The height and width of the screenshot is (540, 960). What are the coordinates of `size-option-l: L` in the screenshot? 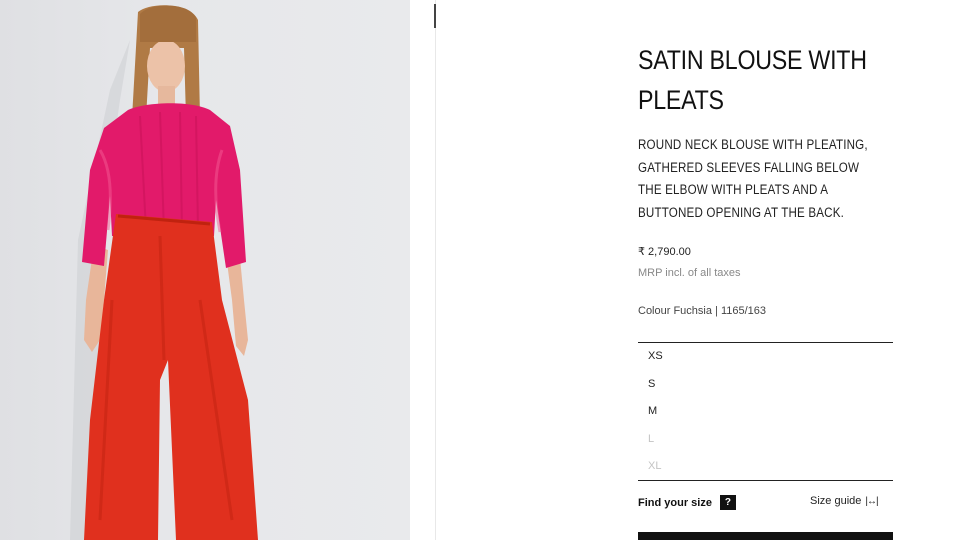 It's located at (651, 439).